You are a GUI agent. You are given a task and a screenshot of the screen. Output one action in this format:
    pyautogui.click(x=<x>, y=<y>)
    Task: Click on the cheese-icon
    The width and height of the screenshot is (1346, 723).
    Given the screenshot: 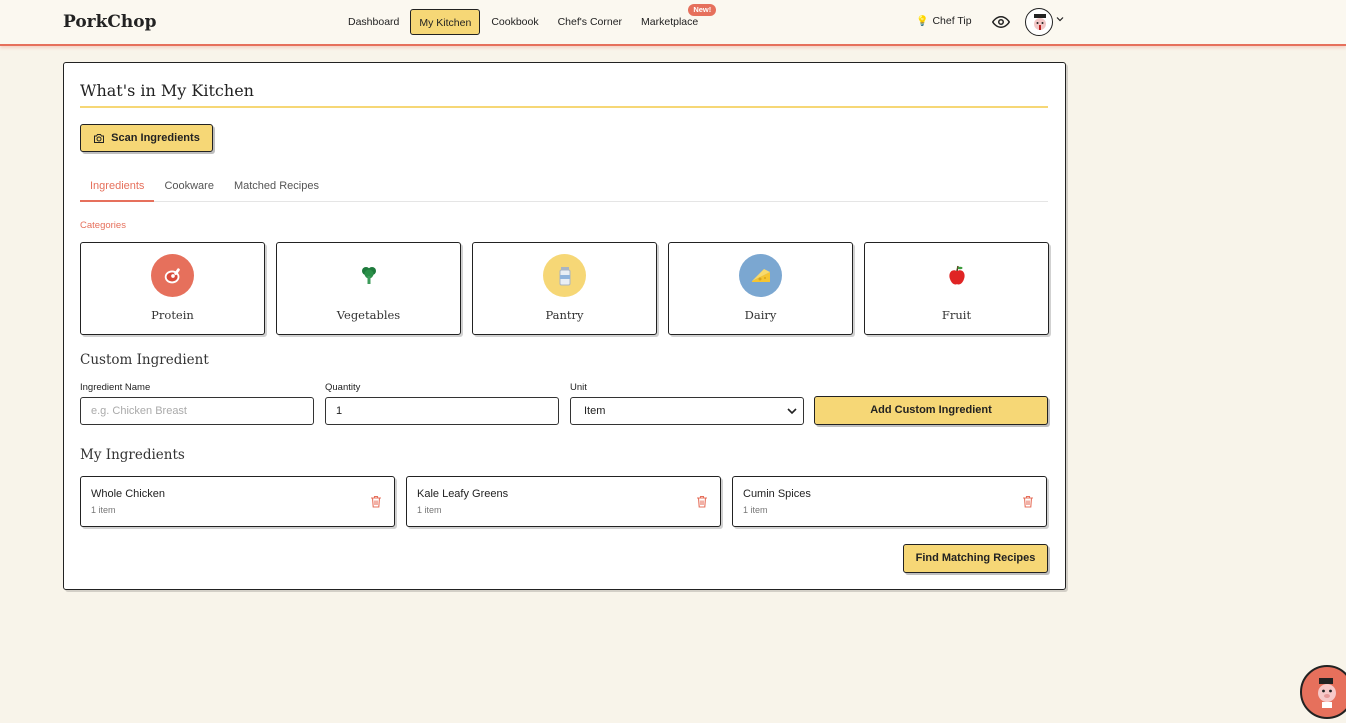 What is the action you would take?
    pyautogui.click(x=760, y=275)
    